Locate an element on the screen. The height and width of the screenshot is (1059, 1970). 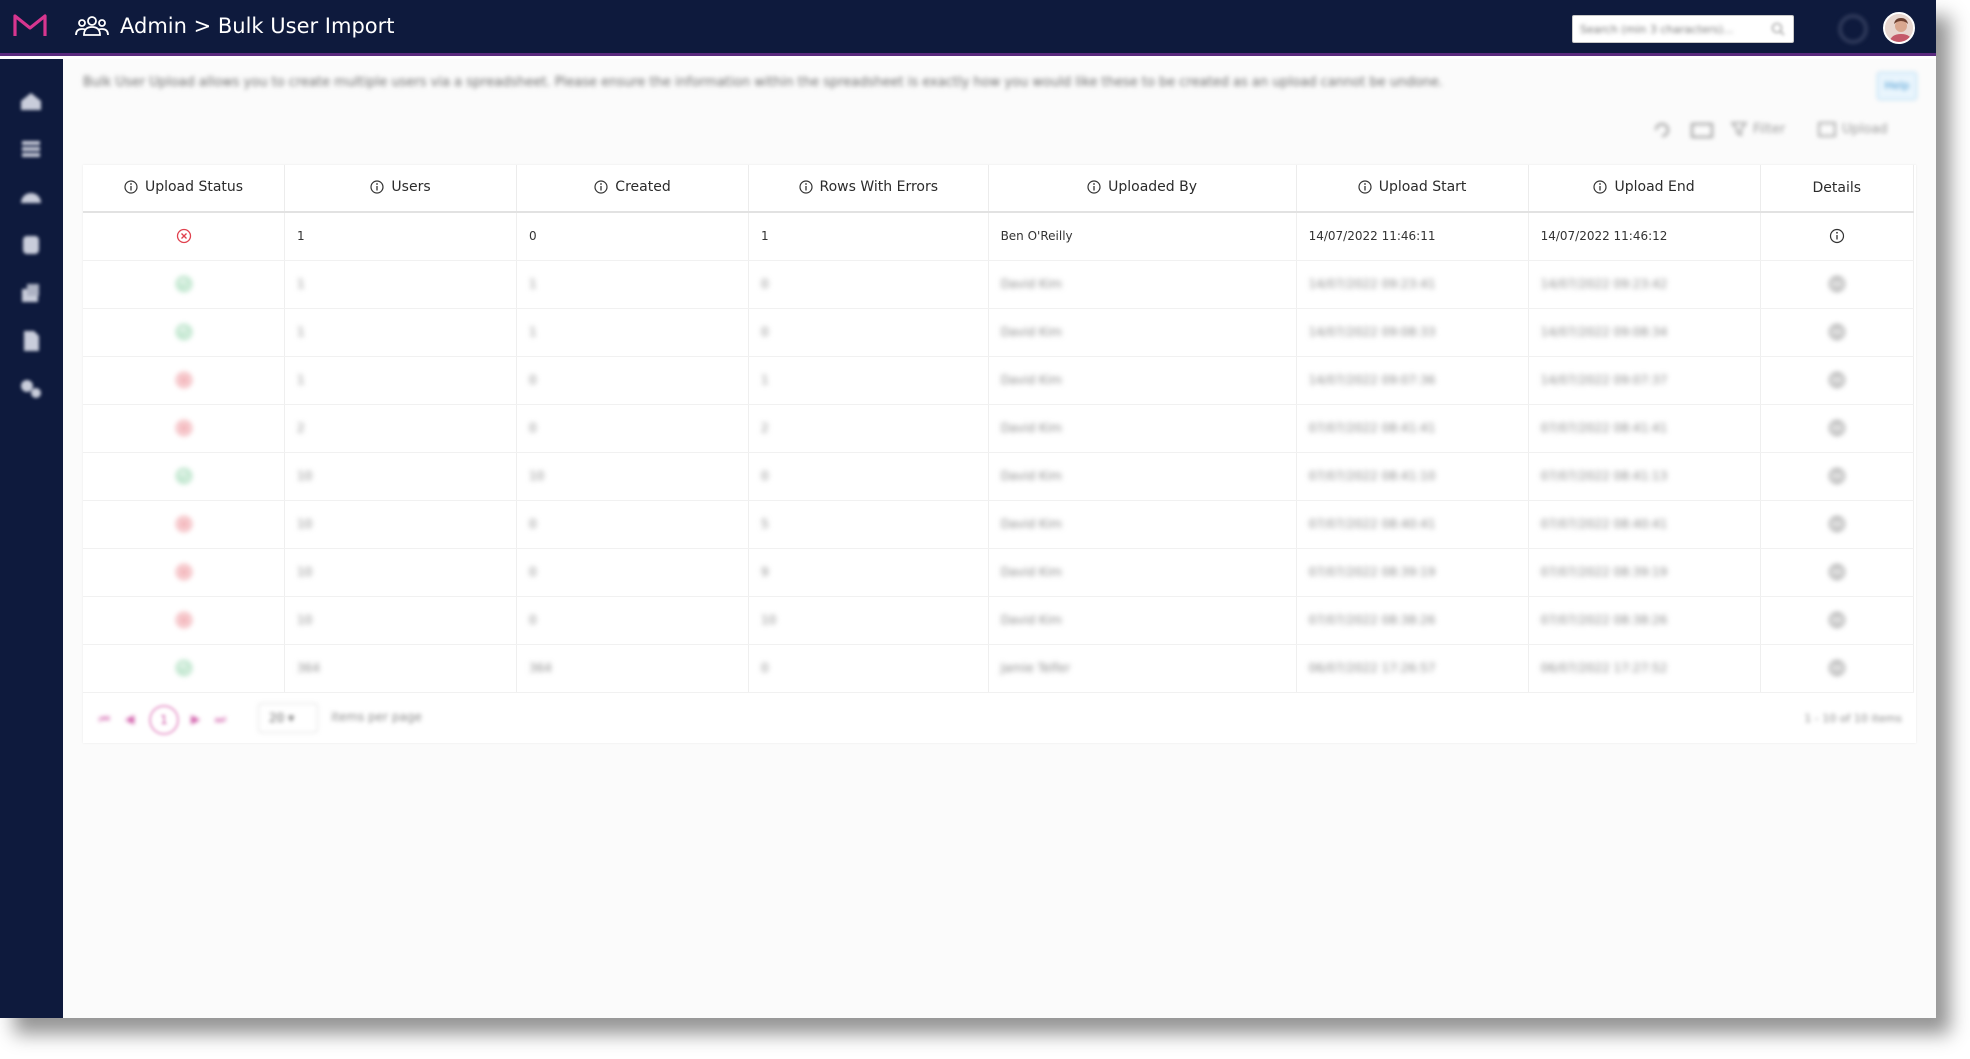
filter-label: Filter is located at coordinates (1769, 129).